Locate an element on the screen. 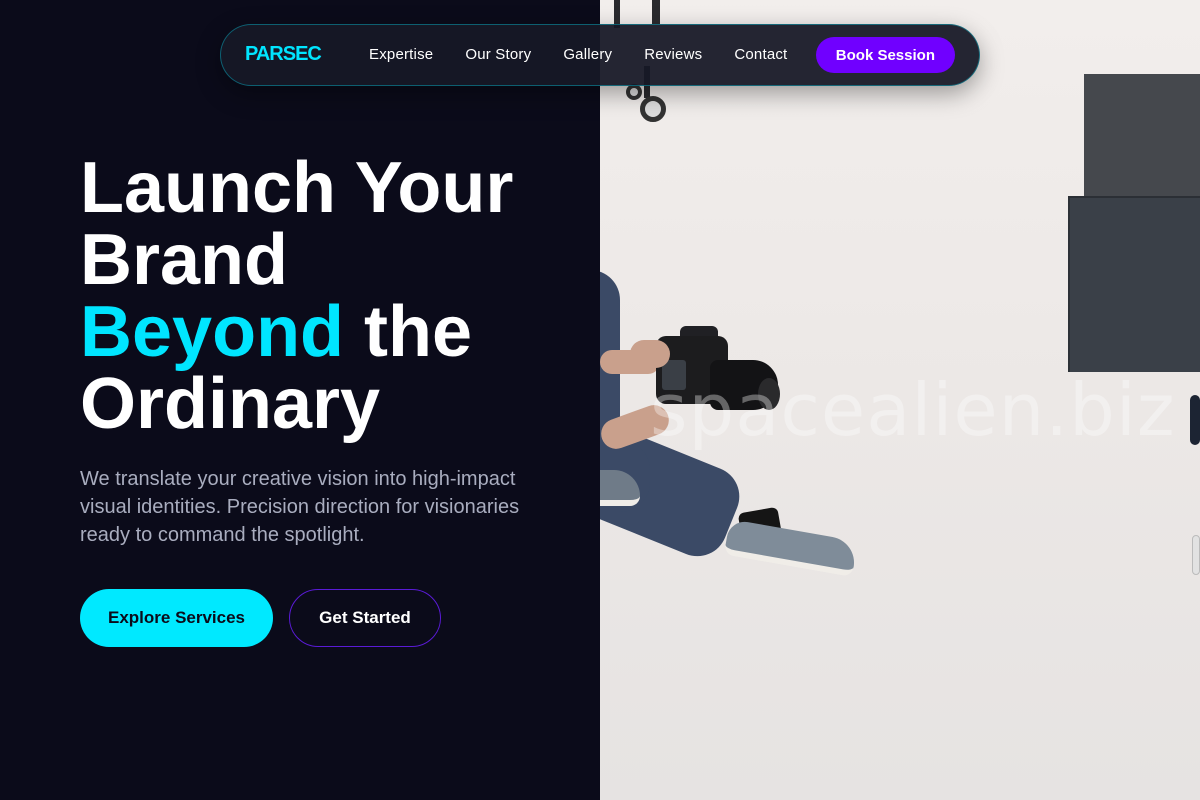 The image size is (1200, 800). nav-link-gallery: Gallery is located at coordinates (587, 54).